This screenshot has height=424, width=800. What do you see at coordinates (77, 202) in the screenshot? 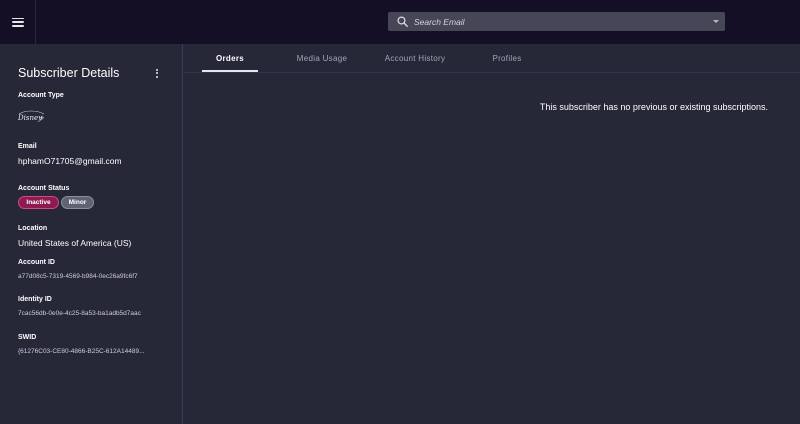
I see `status-badge-minor: Minor` at bounding box center [77, 202].